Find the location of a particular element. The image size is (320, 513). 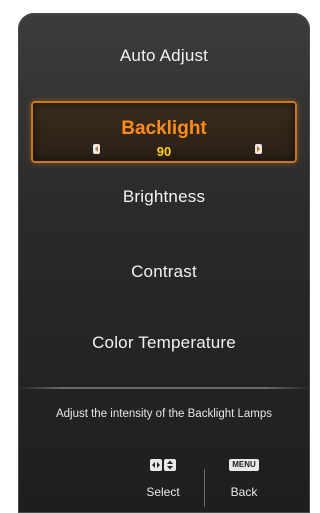

left-right-key-icon is located at coordinates (156, 465).